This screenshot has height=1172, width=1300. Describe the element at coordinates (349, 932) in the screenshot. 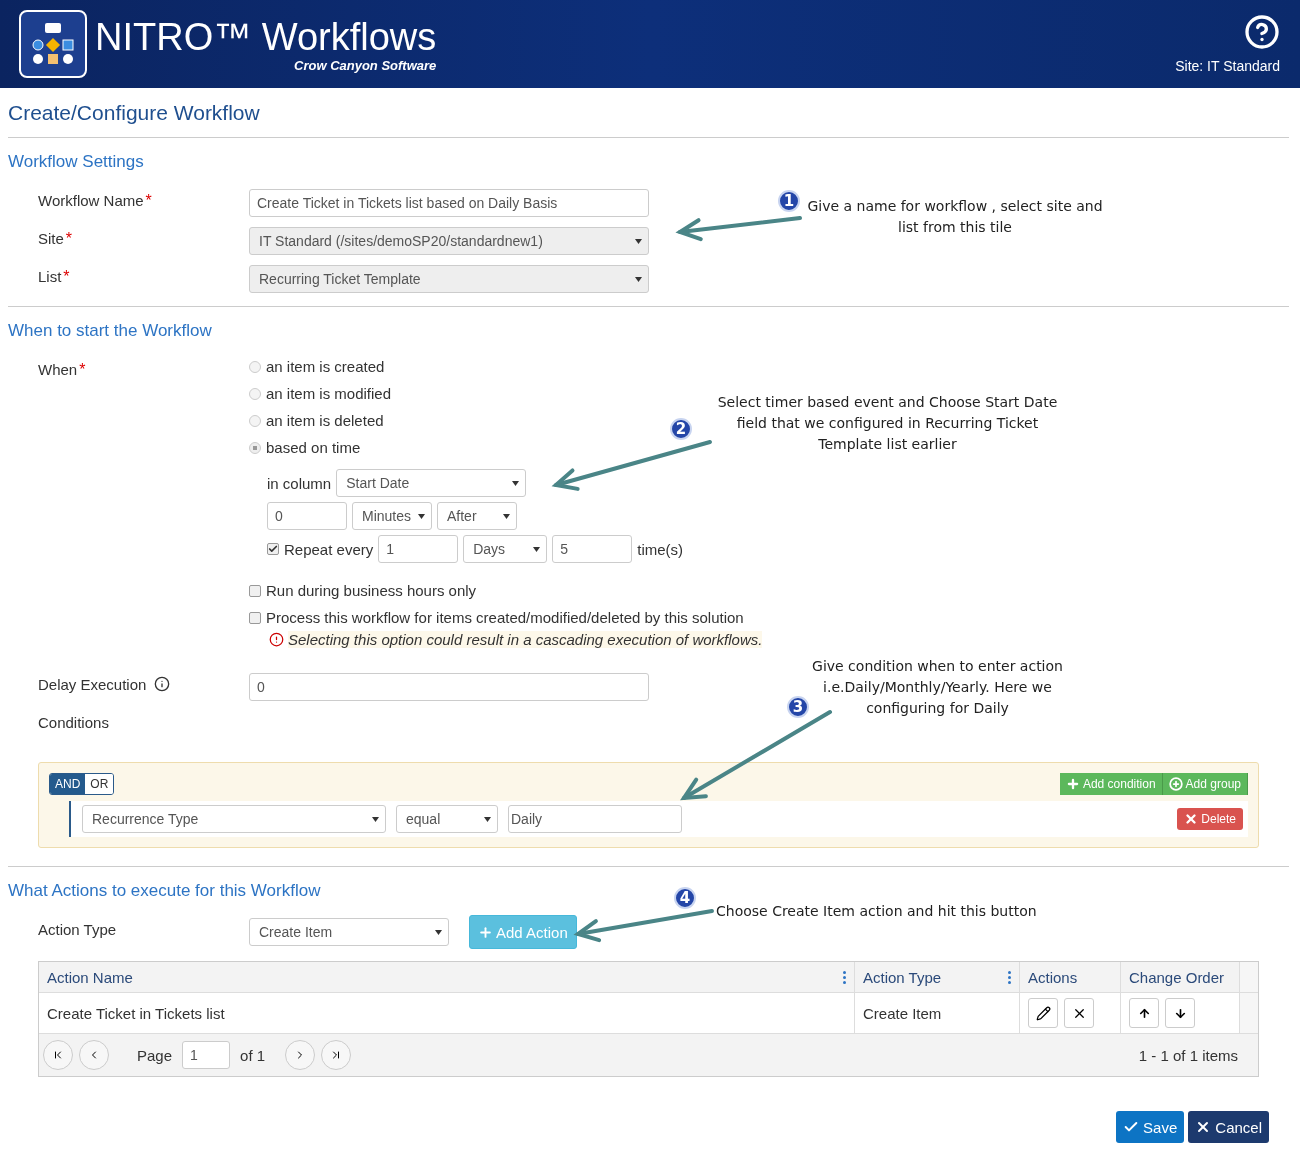

I see `dropdown: Create Item` at that location.